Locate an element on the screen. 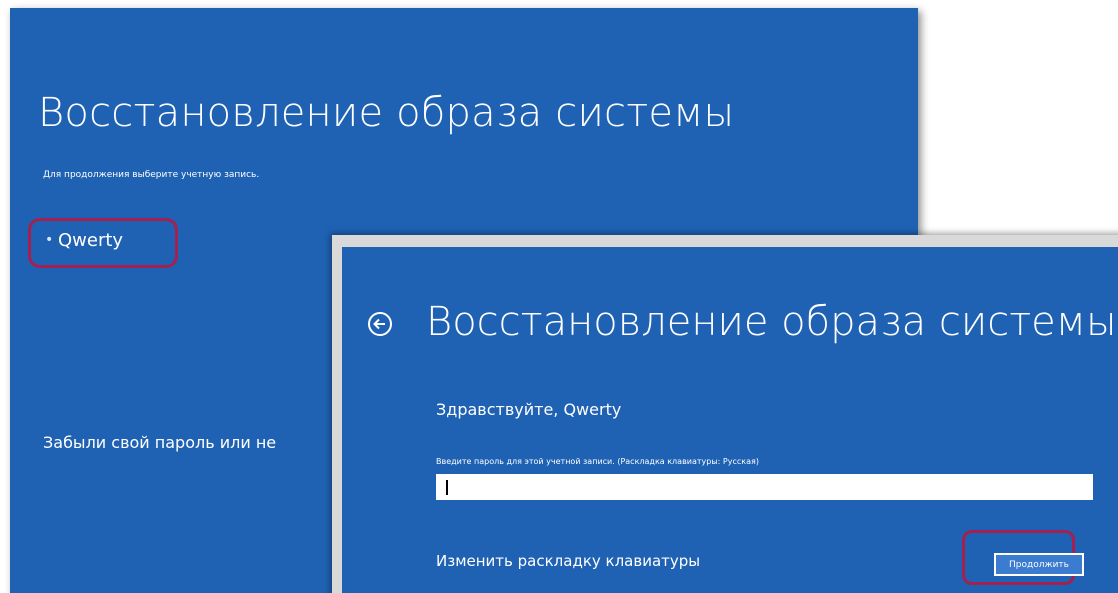  text-caret is located at coordinates (447, 487).